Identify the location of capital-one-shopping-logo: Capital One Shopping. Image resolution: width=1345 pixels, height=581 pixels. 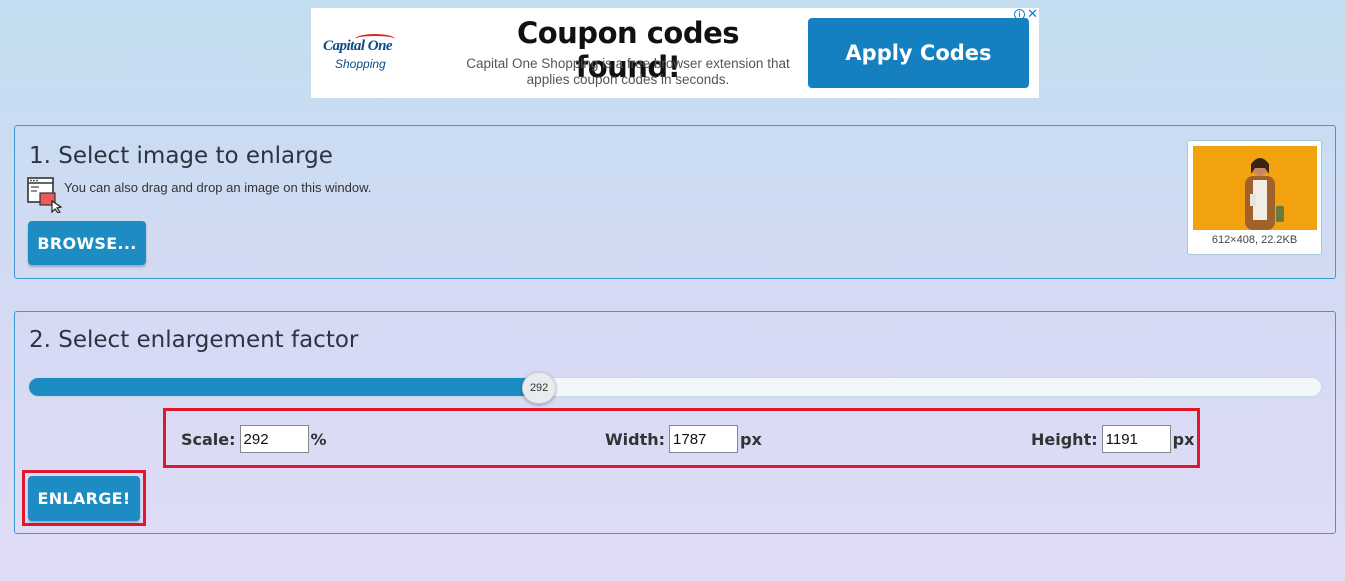
(363, 52).